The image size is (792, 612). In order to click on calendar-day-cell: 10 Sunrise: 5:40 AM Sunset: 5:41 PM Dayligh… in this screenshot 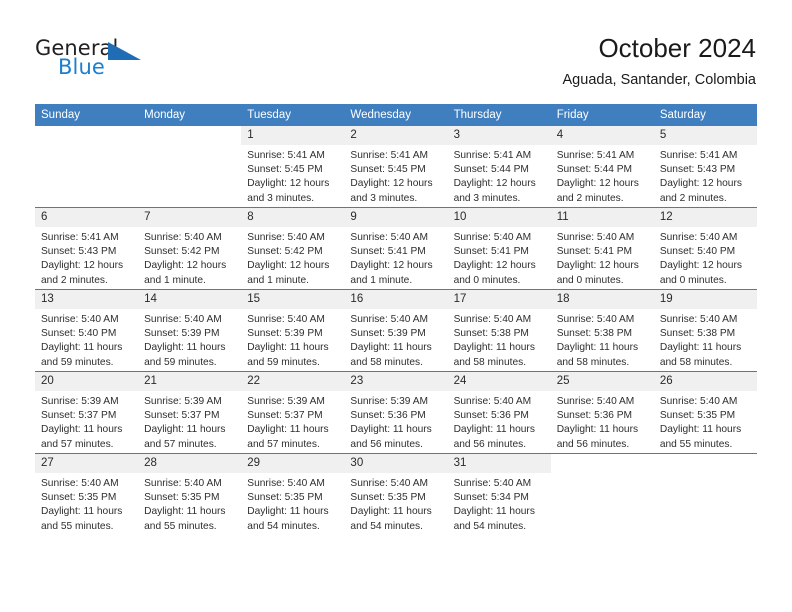, I will do `click(499, 248)`.